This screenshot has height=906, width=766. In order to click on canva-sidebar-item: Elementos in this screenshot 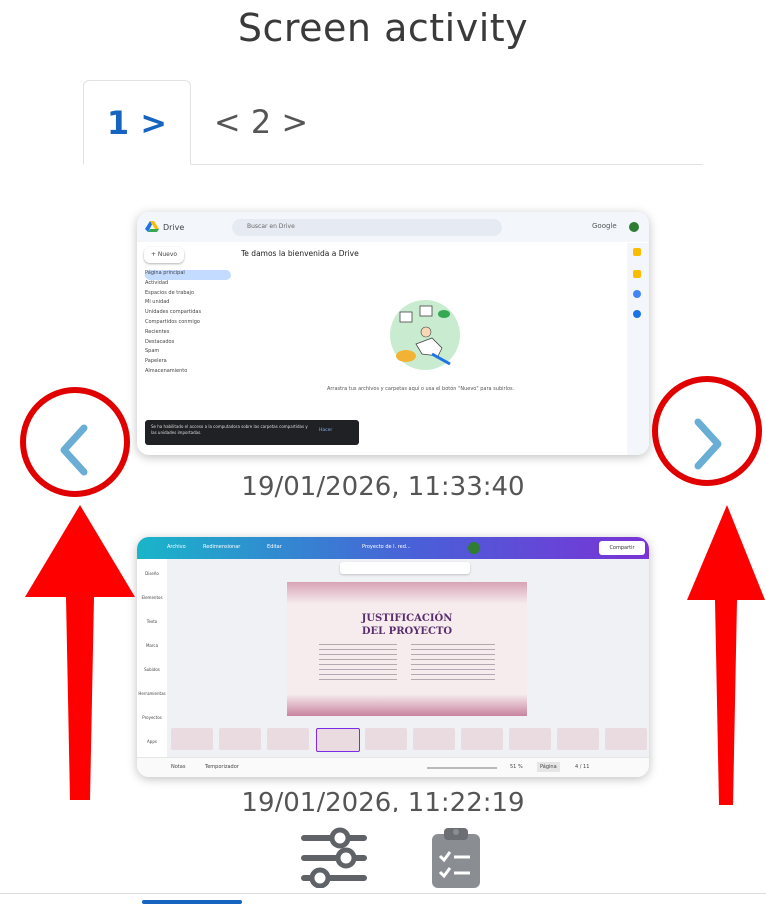, I will do `click(152, 597)`.